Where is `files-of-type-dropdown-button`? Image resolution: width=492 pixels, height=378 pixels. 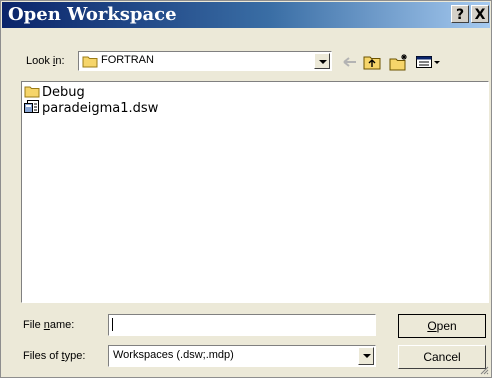 files-of-type-dropdown-button is located at coordinates (366, 356).